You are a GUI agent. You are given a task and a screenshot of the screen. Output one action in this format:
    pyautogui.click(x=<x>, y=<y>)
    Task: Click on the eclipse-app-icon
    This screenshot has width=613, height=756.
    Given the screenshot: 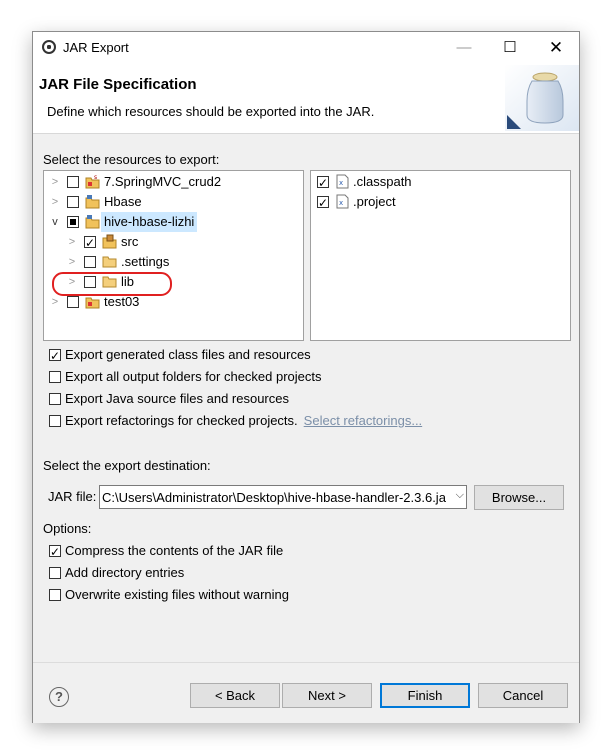 What is the action you would take?
    pyautogui.click(x=49, y=47)
    